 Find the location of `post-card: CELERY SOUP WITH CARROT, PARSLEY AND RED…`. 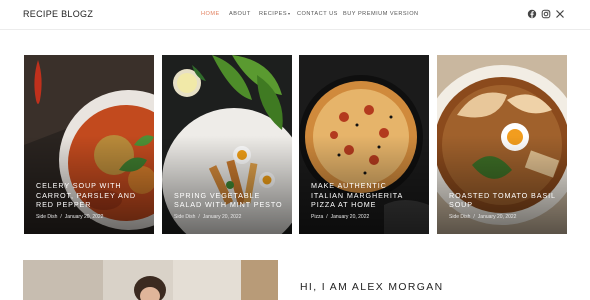

post-card: CELERY SOUP WITH CARROT, PARSLEY AND RED… is located at coordinates (89, 144).